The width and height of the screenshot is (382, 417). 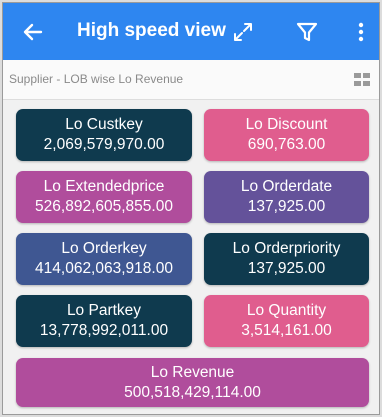 I want to click on tile-label: Lo Orderkey, so click(x=104, y=248).